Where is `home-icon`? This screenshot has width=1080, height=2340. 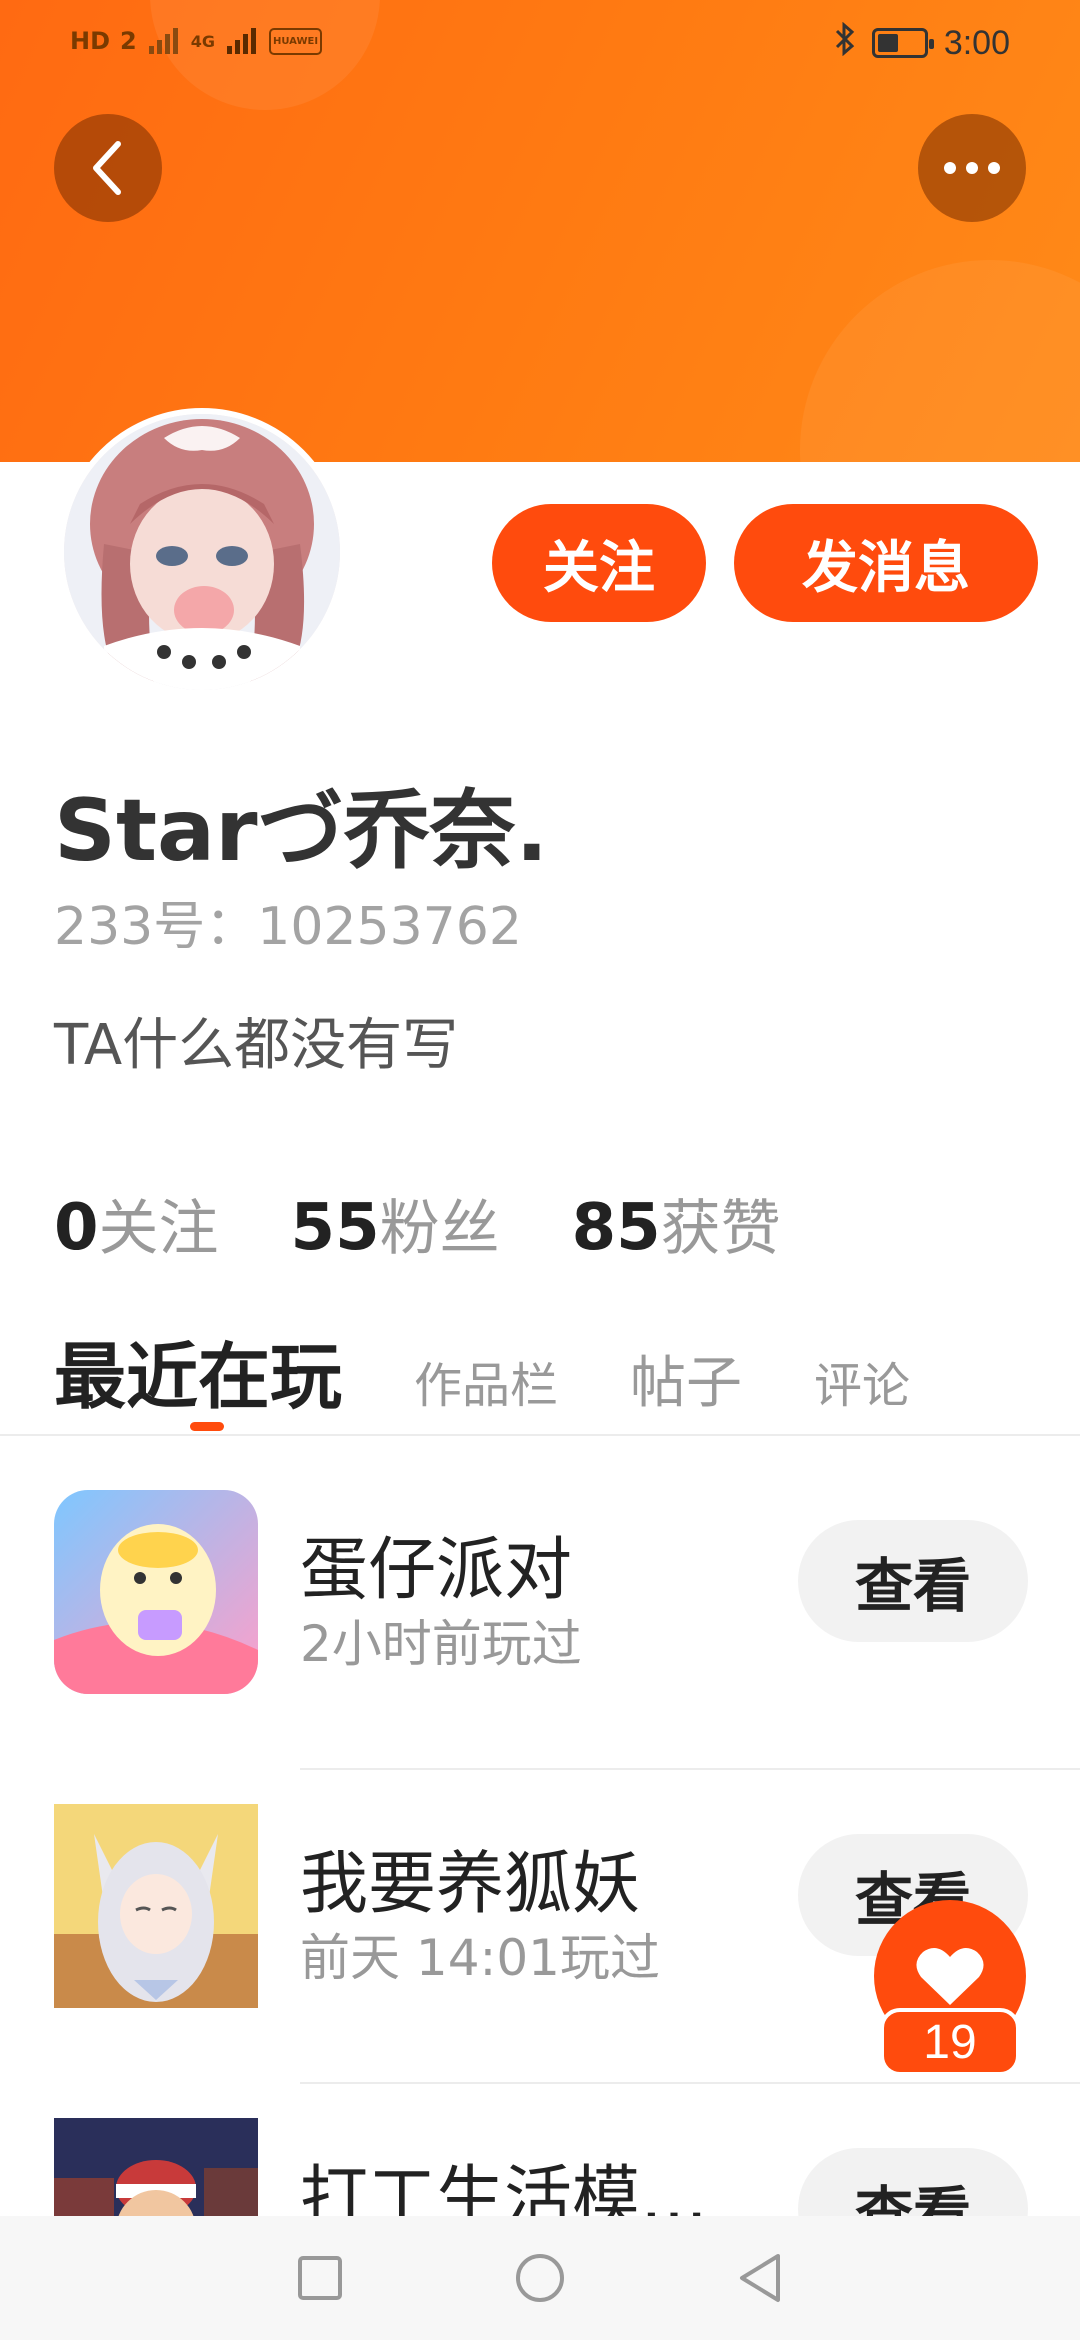
home-icon is located at coordinates (540, 2278).